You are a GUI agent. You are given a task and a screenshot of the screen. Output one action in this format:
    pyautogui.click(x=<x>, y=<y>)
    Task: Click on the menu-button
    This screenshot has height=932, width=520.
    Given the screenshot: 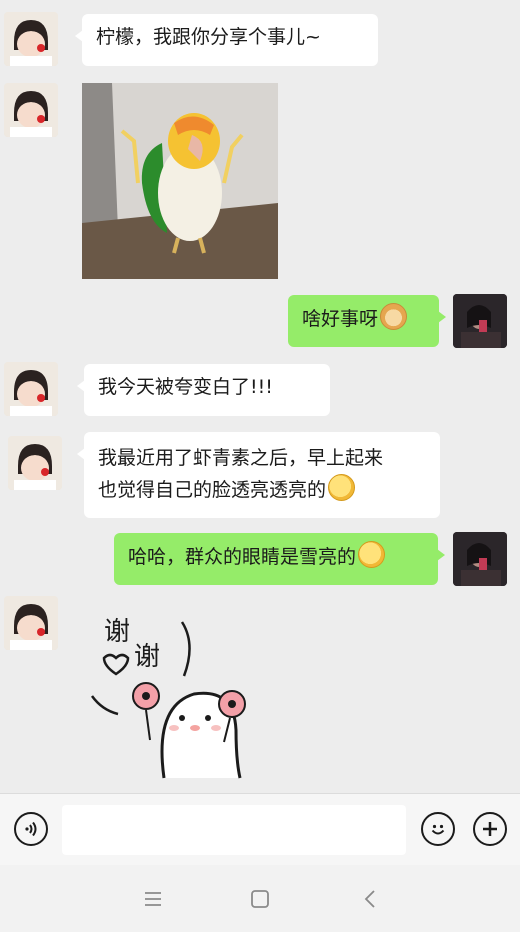 What is the action you would take?
    pyautogui.click(x=153, y=899)
    